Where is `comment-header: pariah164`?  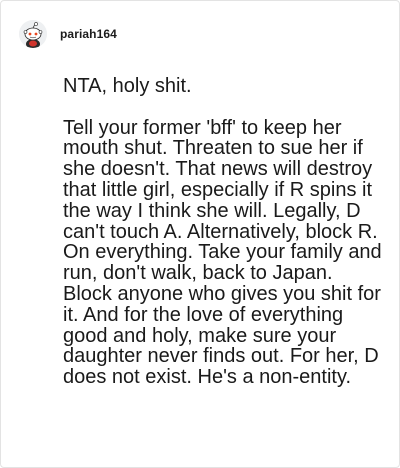 comment-header: pariah164 is located at coordinates (68, 34).